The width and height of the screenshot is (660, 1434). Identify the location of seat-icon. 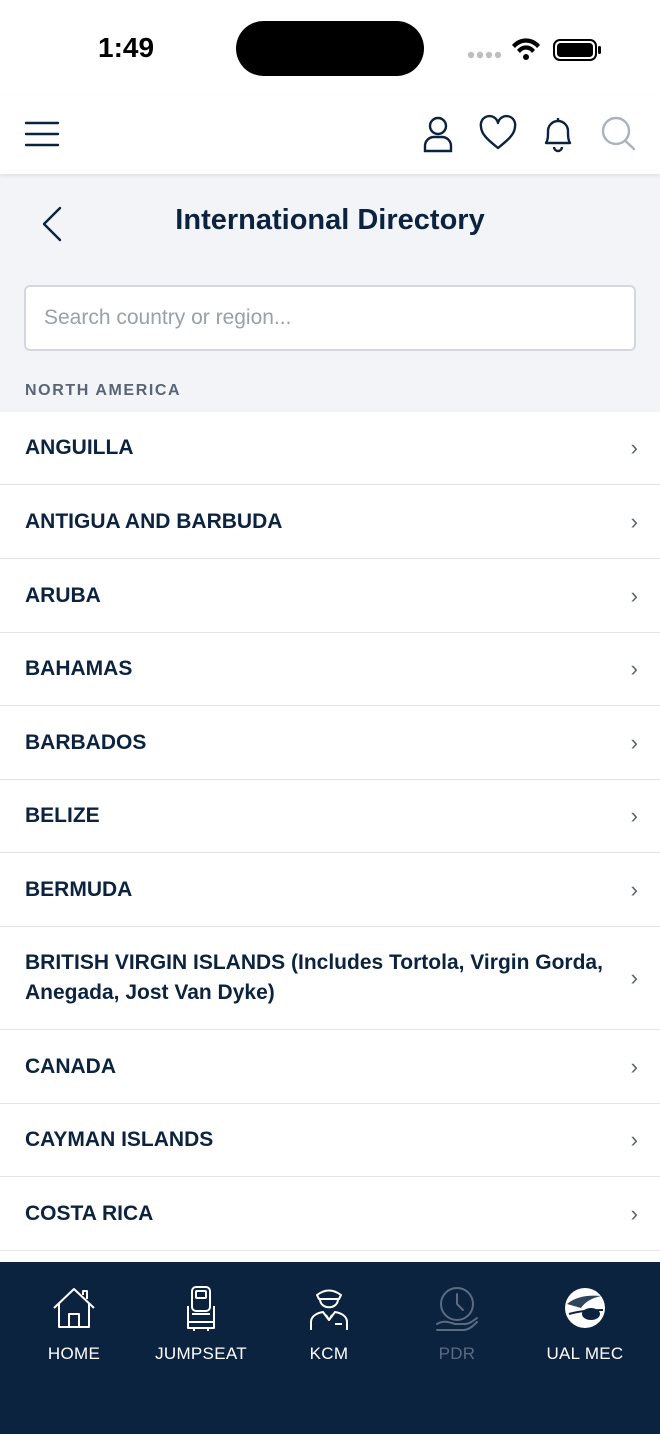
(201, 1308).